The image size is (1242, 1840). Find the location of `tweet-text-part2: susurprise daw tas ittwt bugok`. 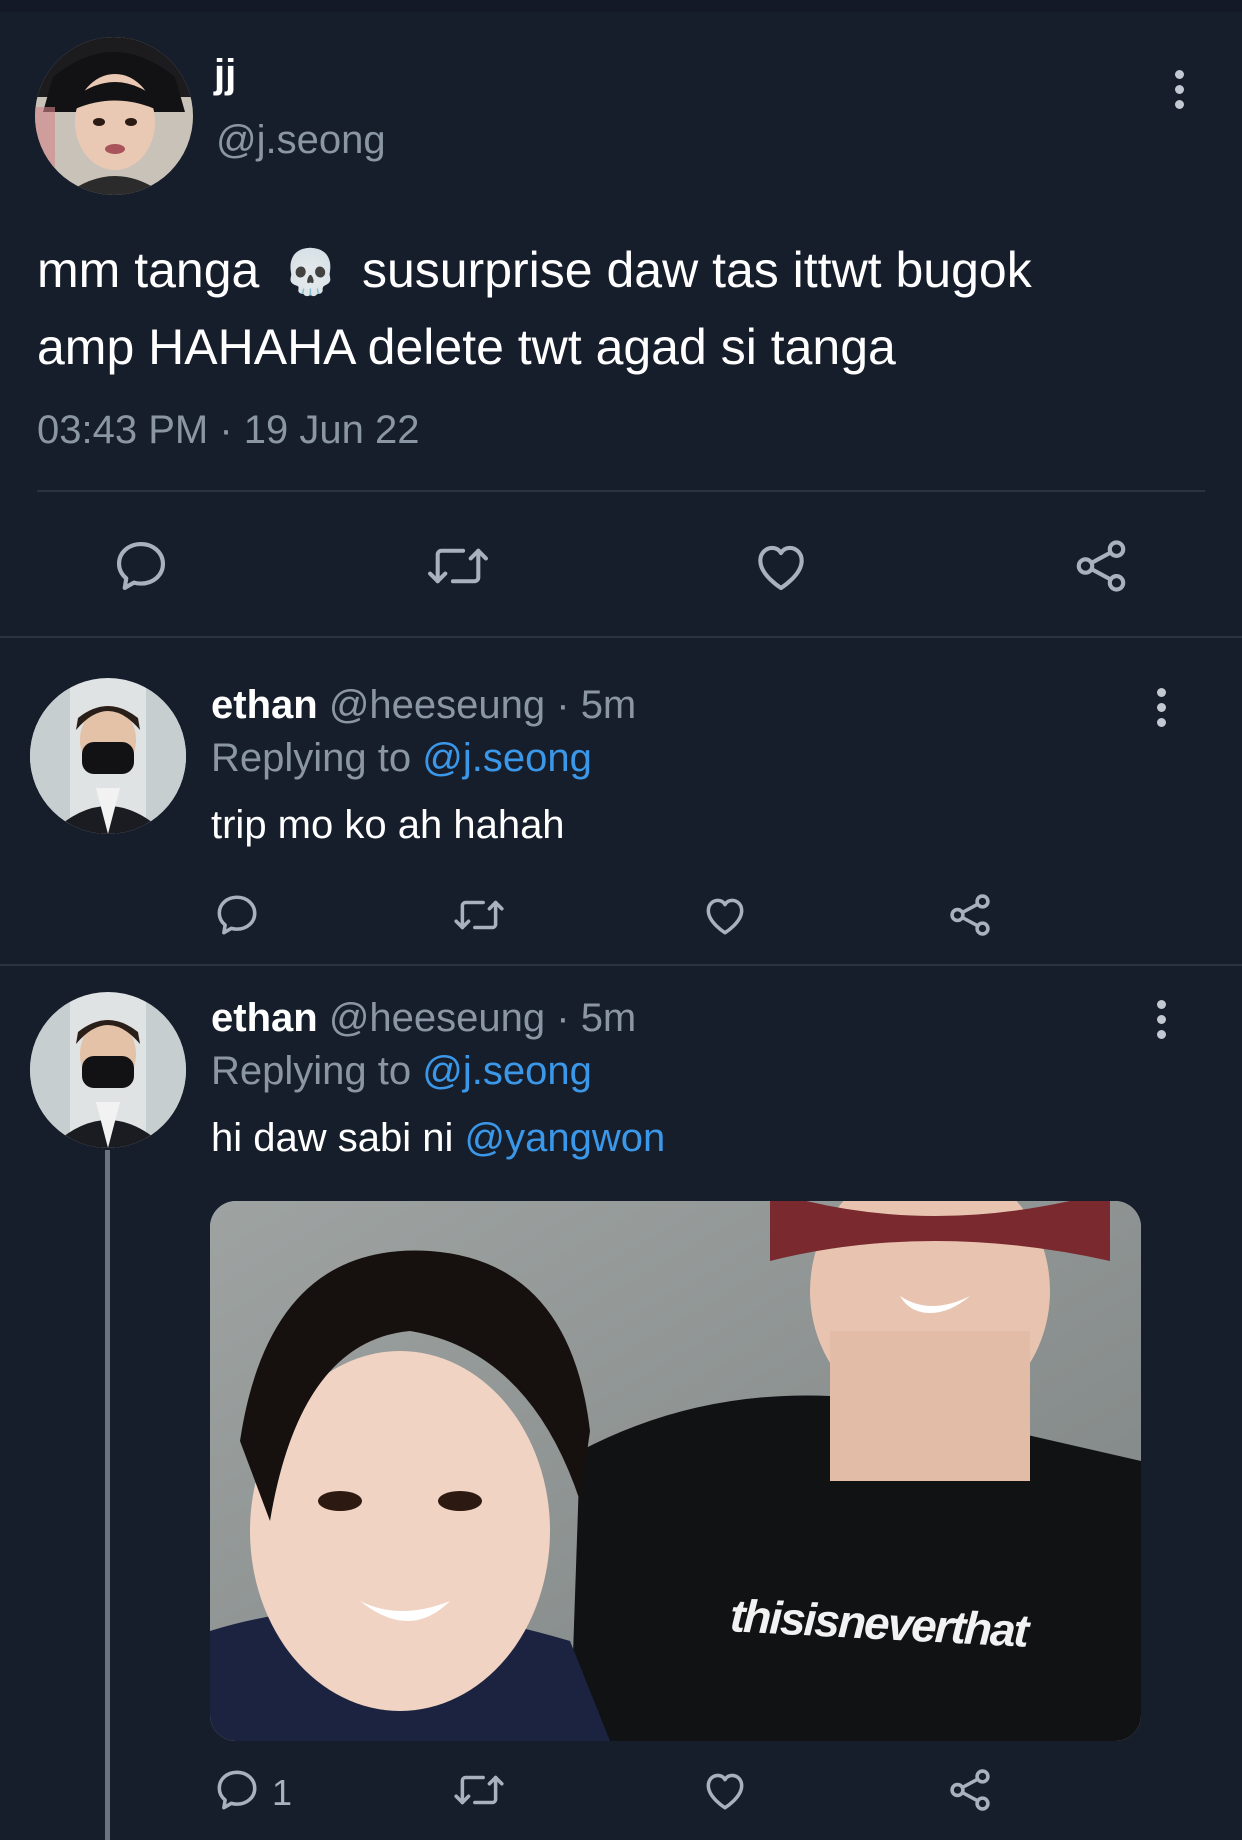

tweet-text-part2: susurprise daw tas ittwt bugok is located at coordinates (696, 270).